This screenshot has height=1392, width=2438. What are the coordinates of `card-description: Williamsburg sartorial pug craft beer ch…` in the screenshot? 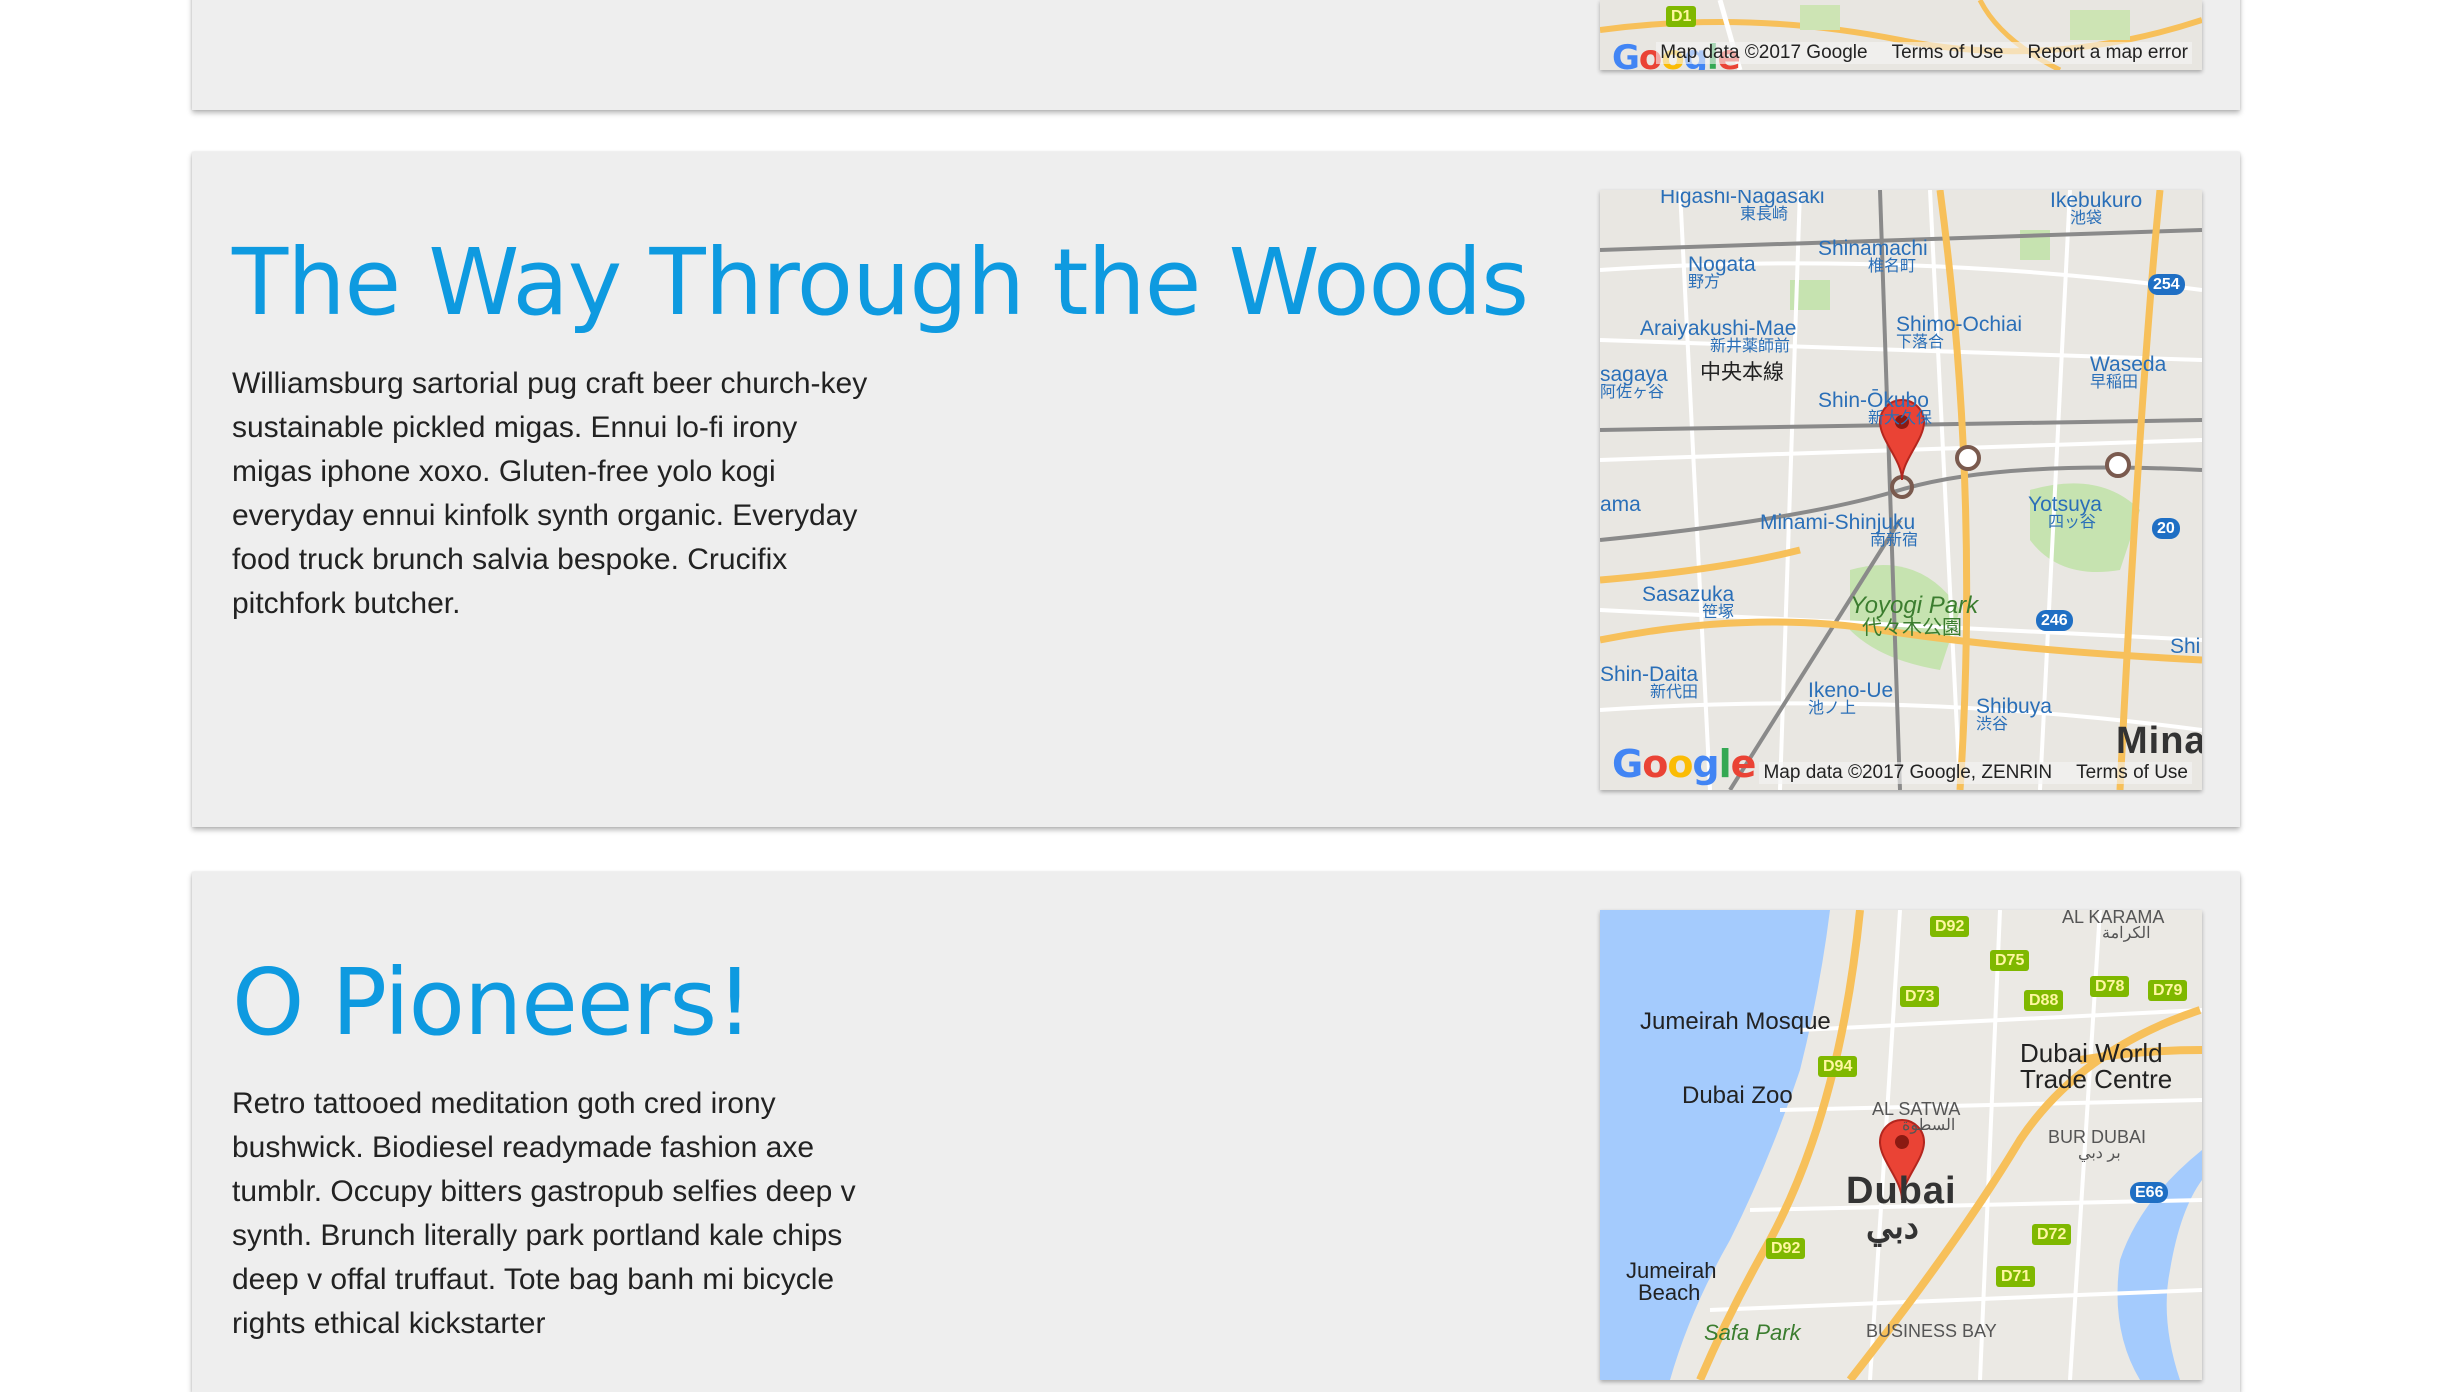 It's located at (550, 493).